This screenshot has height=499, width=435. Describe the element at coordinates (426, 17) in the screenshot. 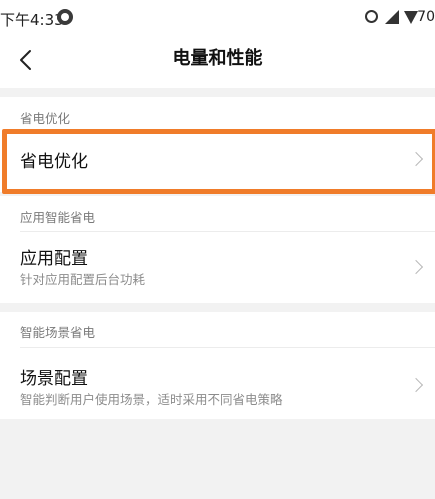

I see `battery-level: 70` at that location.